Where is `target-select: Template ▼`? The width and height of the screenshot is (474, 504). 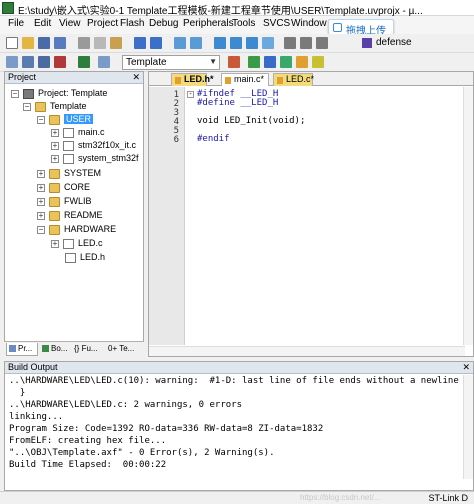 target-select: Template ▼ is located at coordinates (171, 62).